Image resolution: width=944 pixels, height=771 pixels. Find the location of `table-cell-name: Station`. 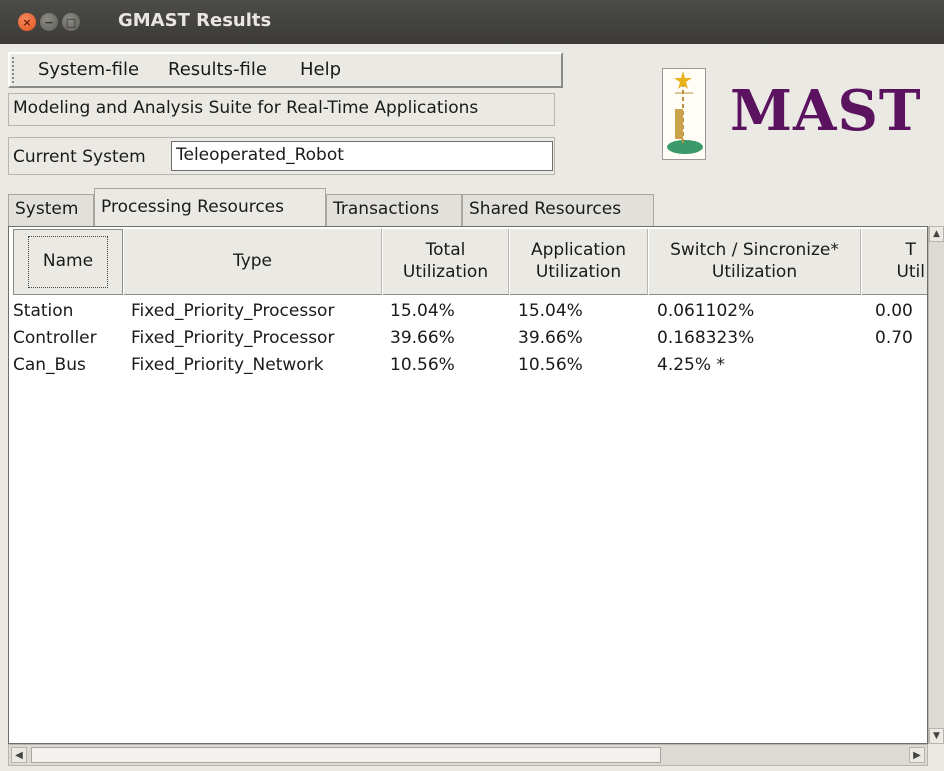

table-cell-name: Station is located at coordinates (43, 311).